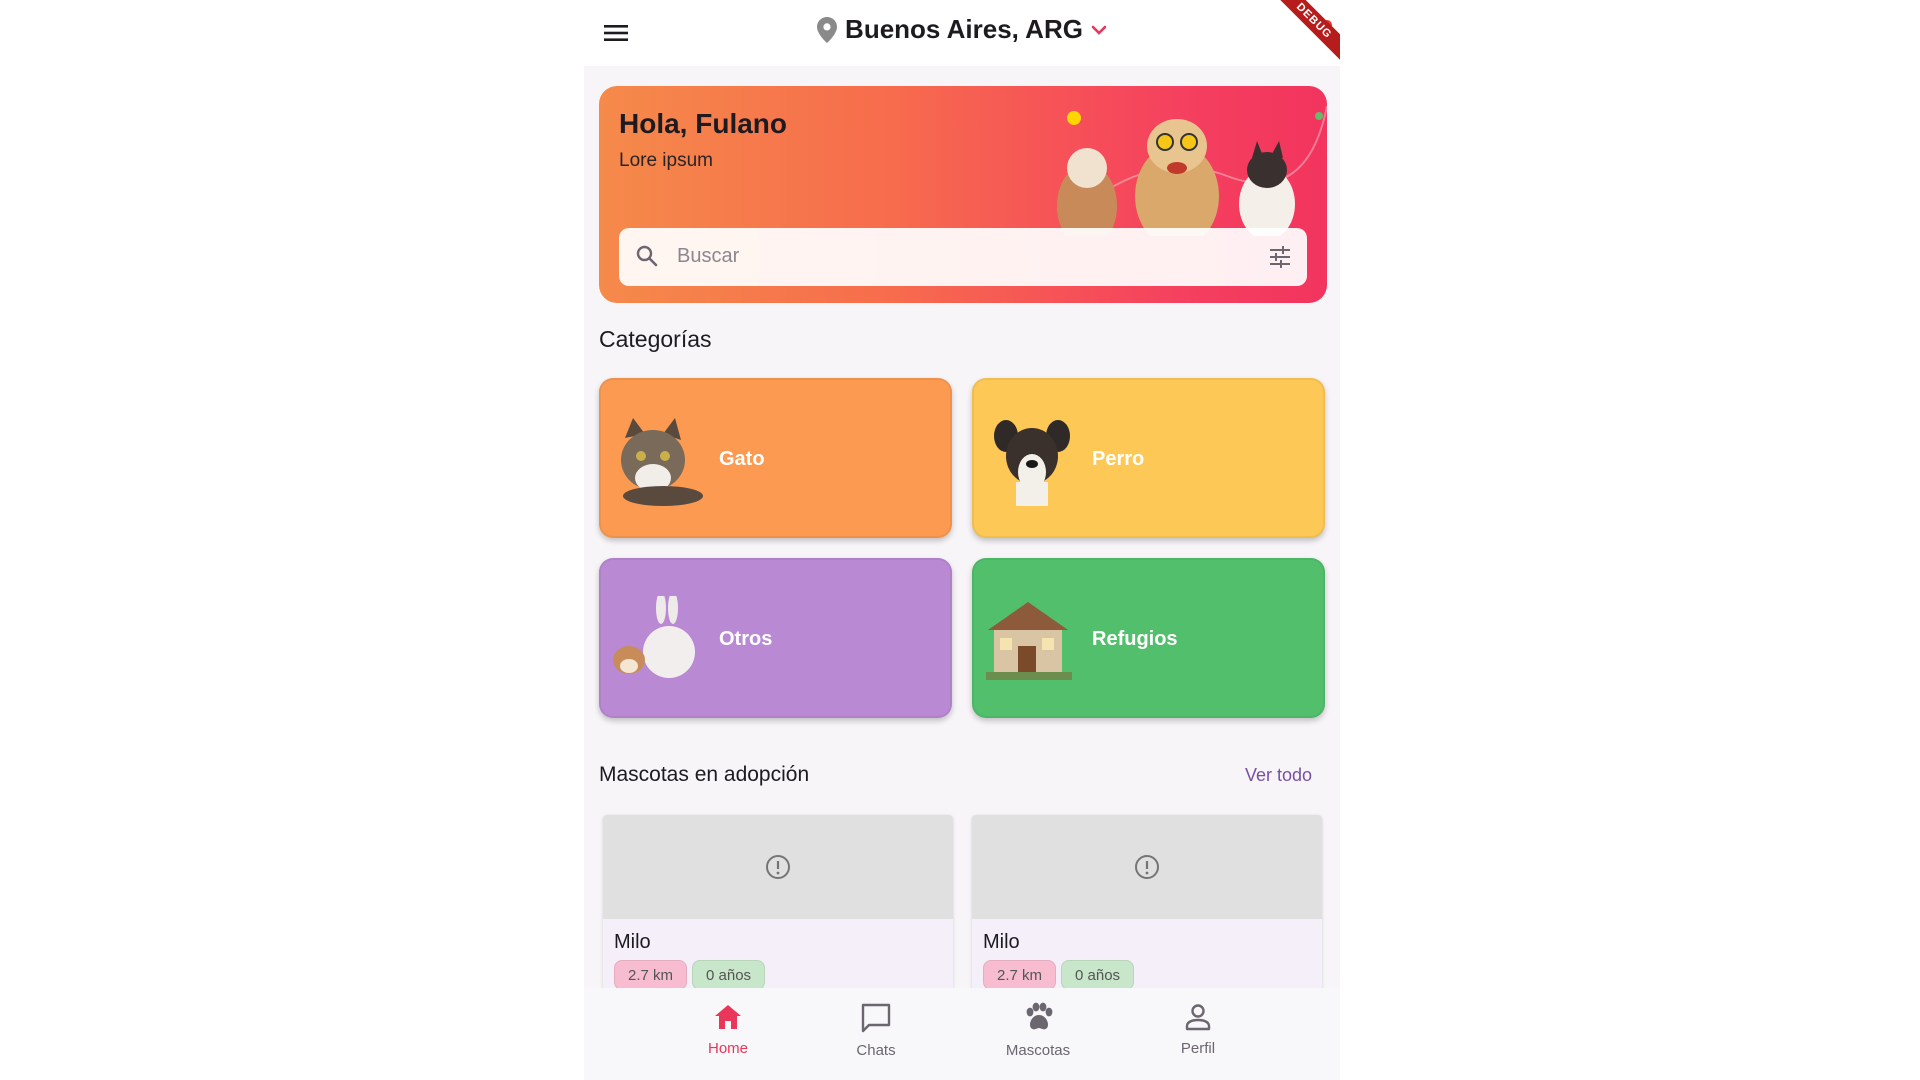 The height and width of the screenshot is (1080, 1920). Describe the element at coordinates (1280, 257) in the screenshot. I see `filter-sliders-icon` at that location.